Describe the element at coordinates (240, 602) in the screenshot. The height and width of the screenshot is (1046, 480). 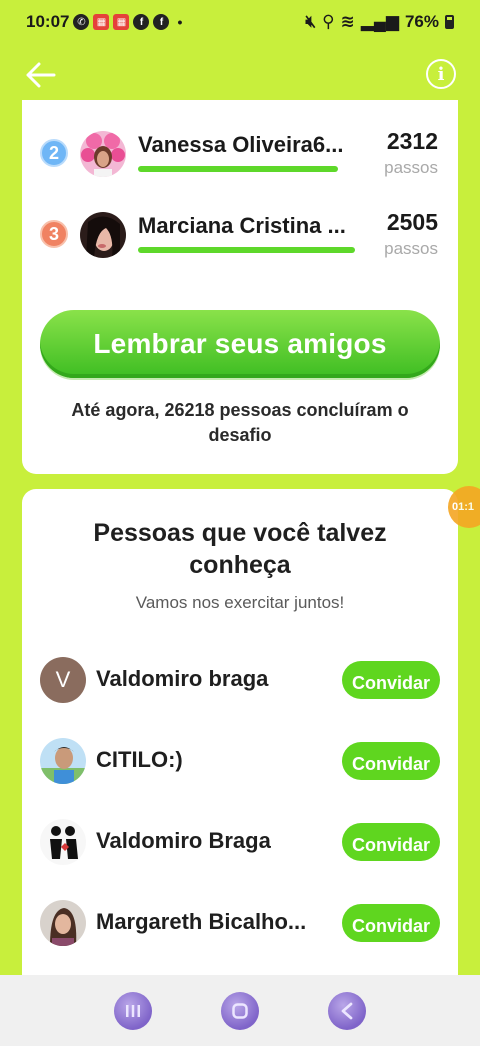
I see `section-subtitle: Vamos nos exercitar juntos!` at that location.